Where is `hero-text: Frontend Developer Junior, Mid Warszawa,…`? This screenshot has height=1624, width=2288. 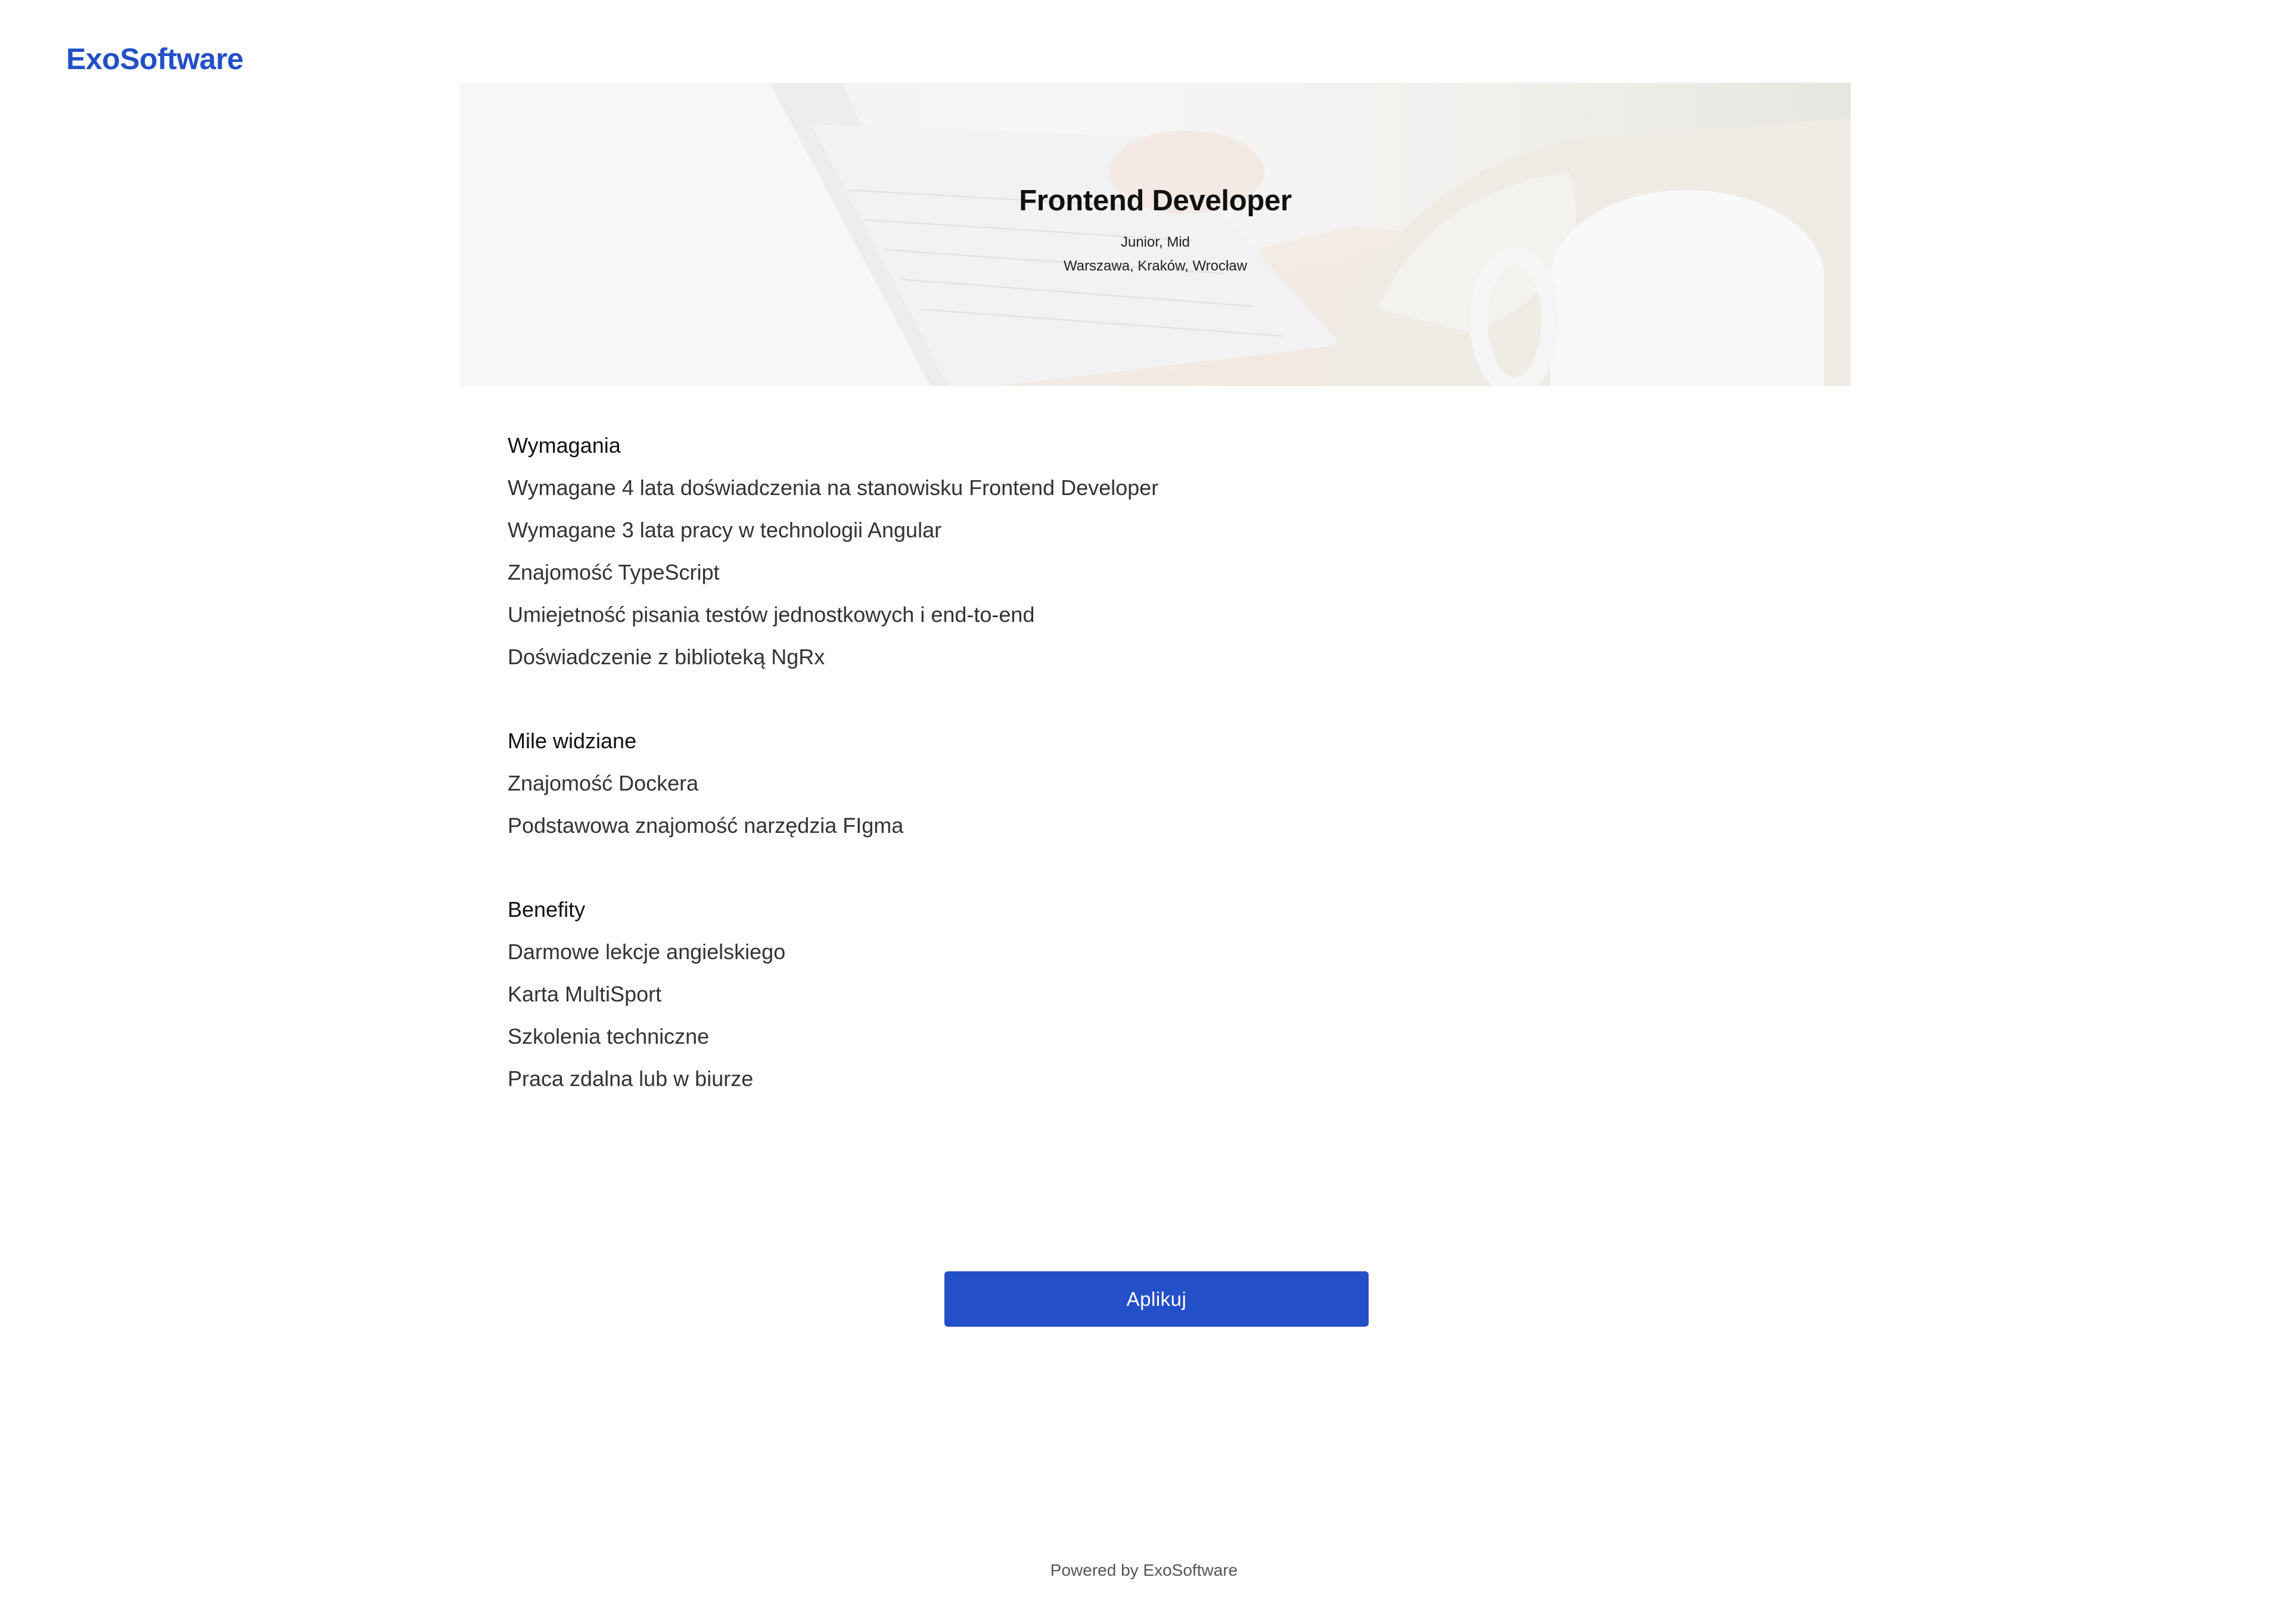 hero-text: Frontend Developer Junior, Mid Warszawa,… is located at coordinates (1155, 231).